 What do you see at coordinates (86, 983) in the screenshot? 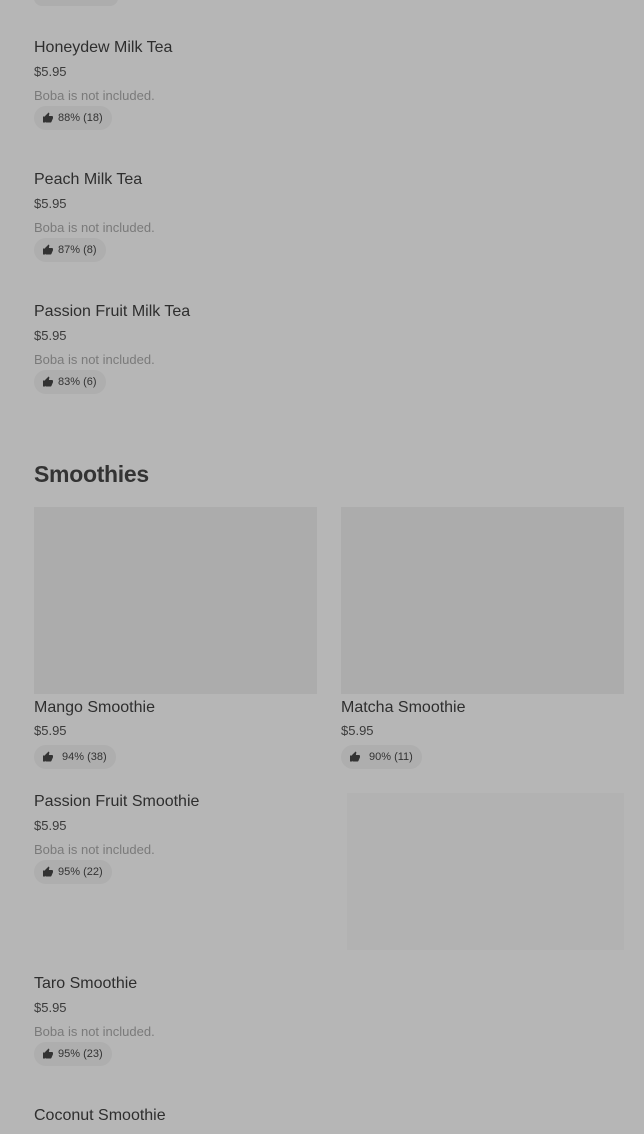
I see `item-name: Taro Smoothie` at bounding box center [86, 983].